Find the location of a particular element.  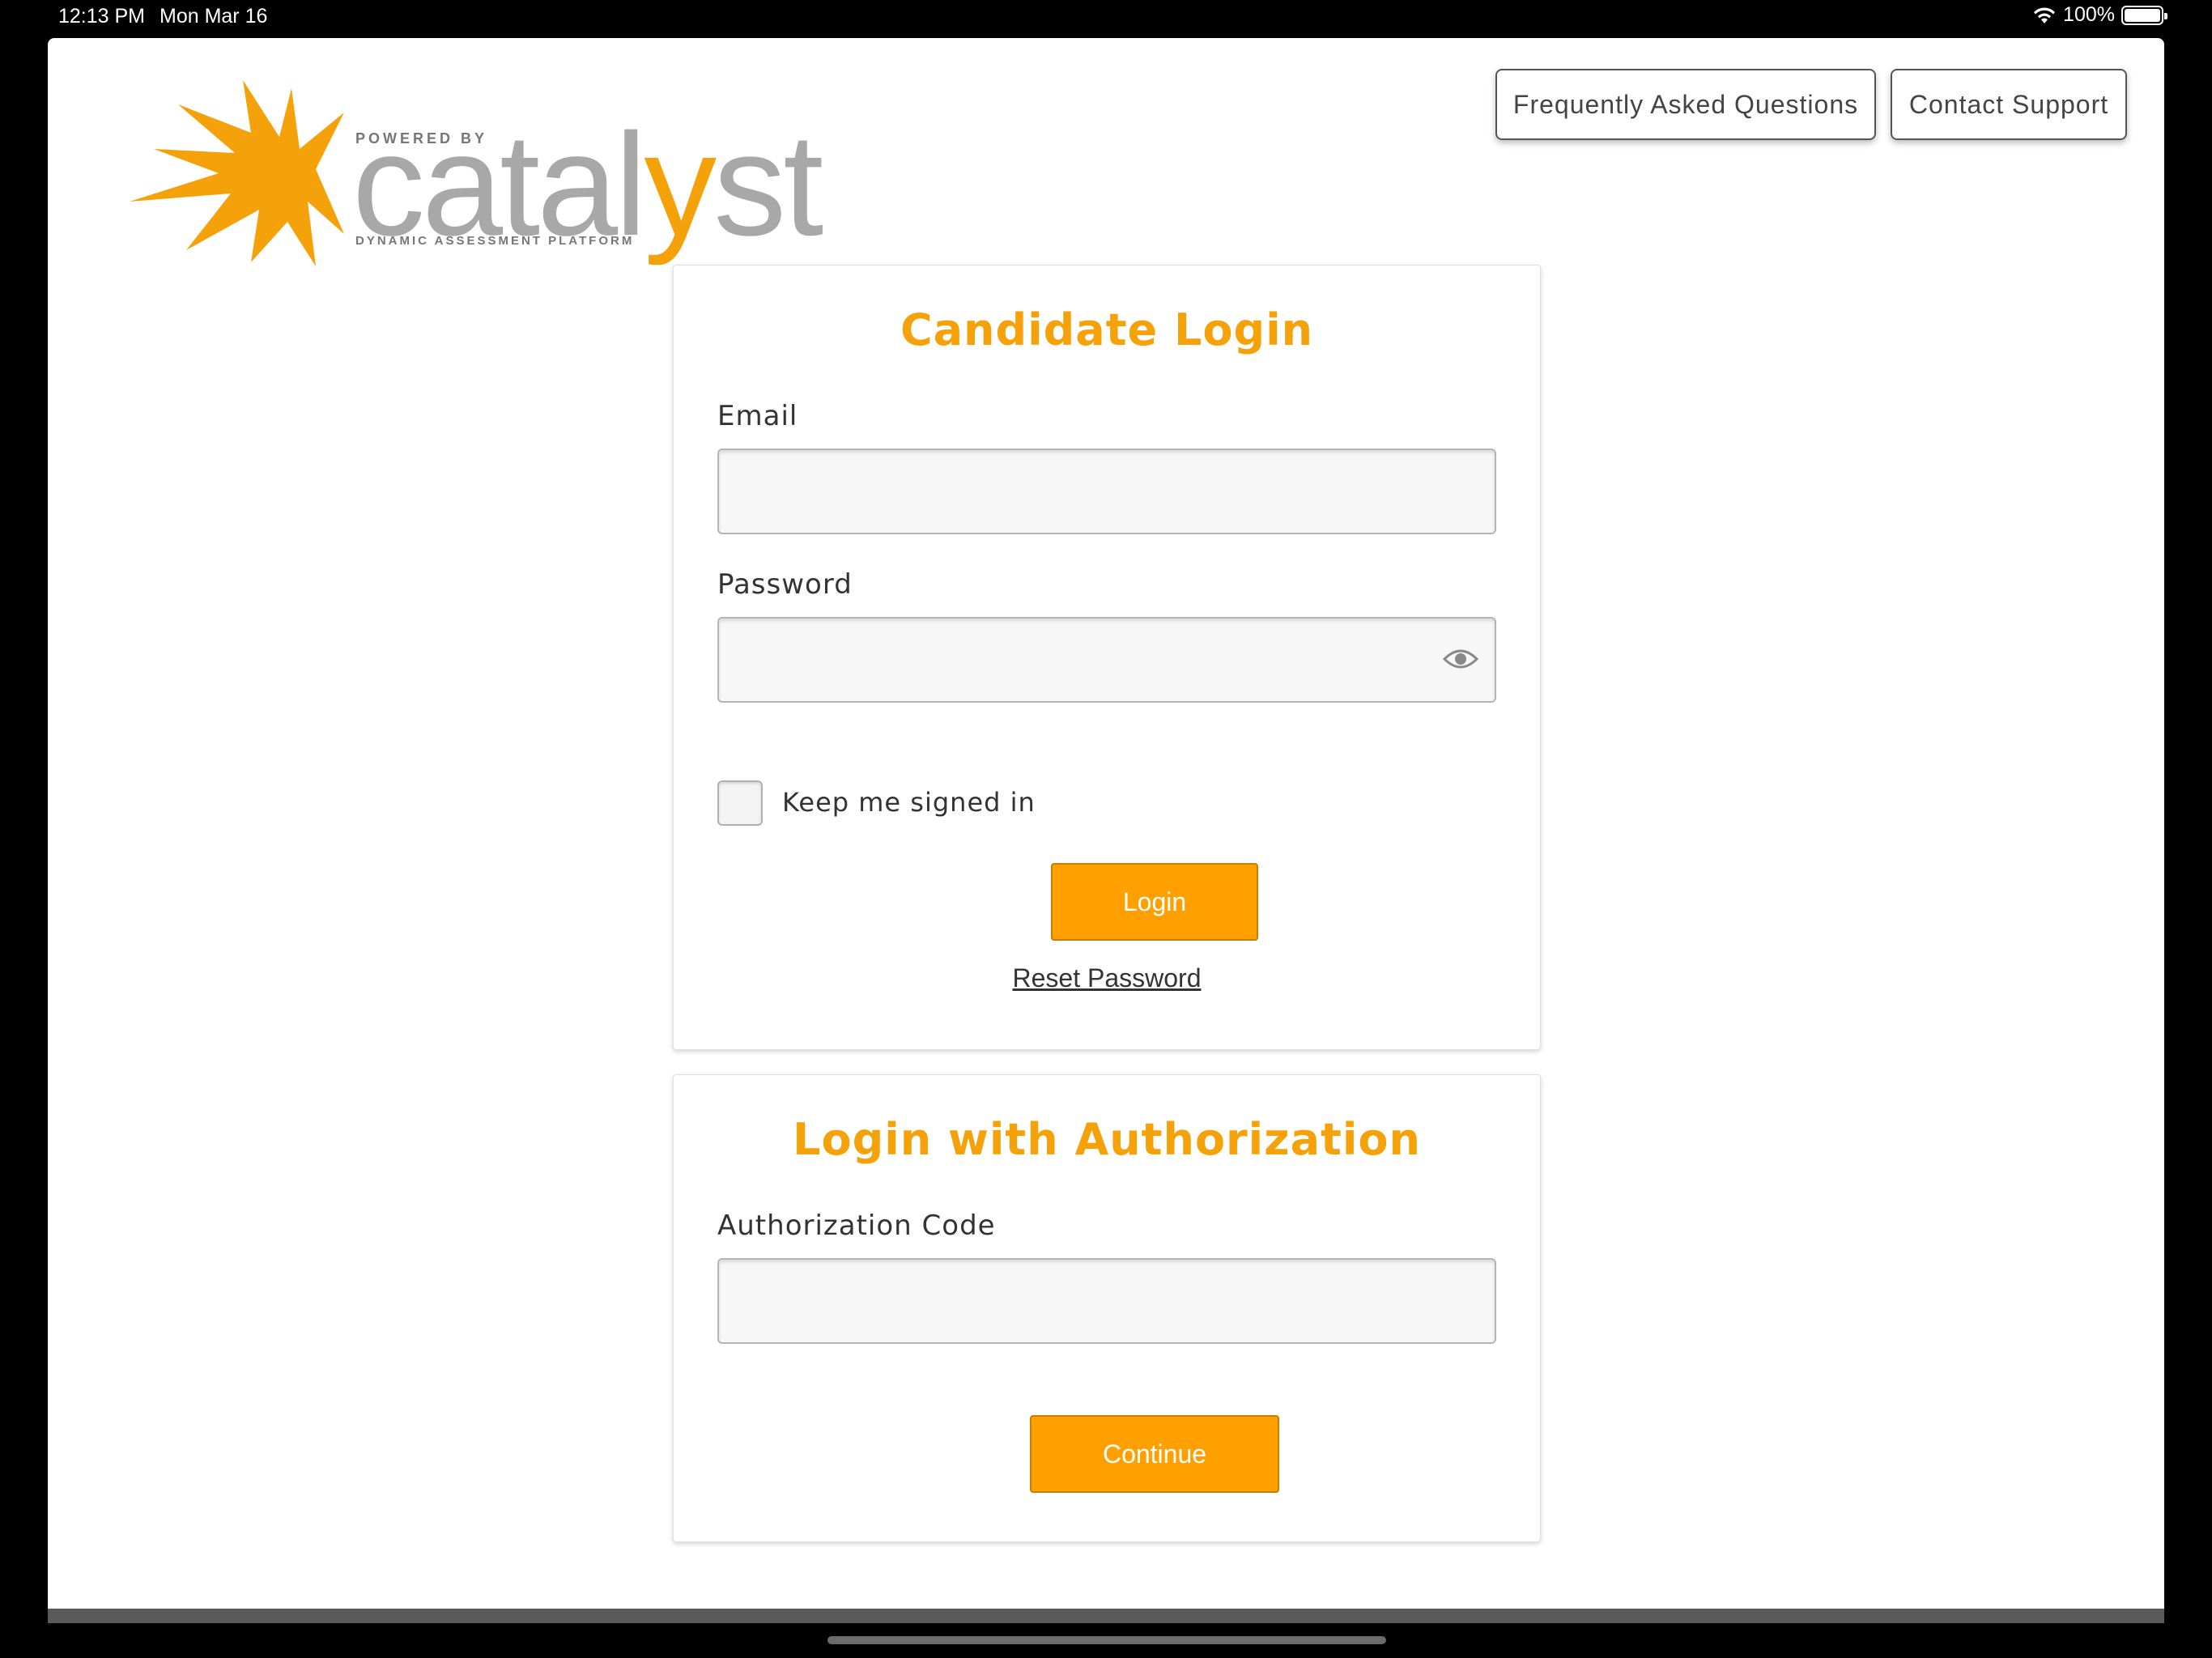

battery-percent: 100% is located at coordinates (2089, 14).